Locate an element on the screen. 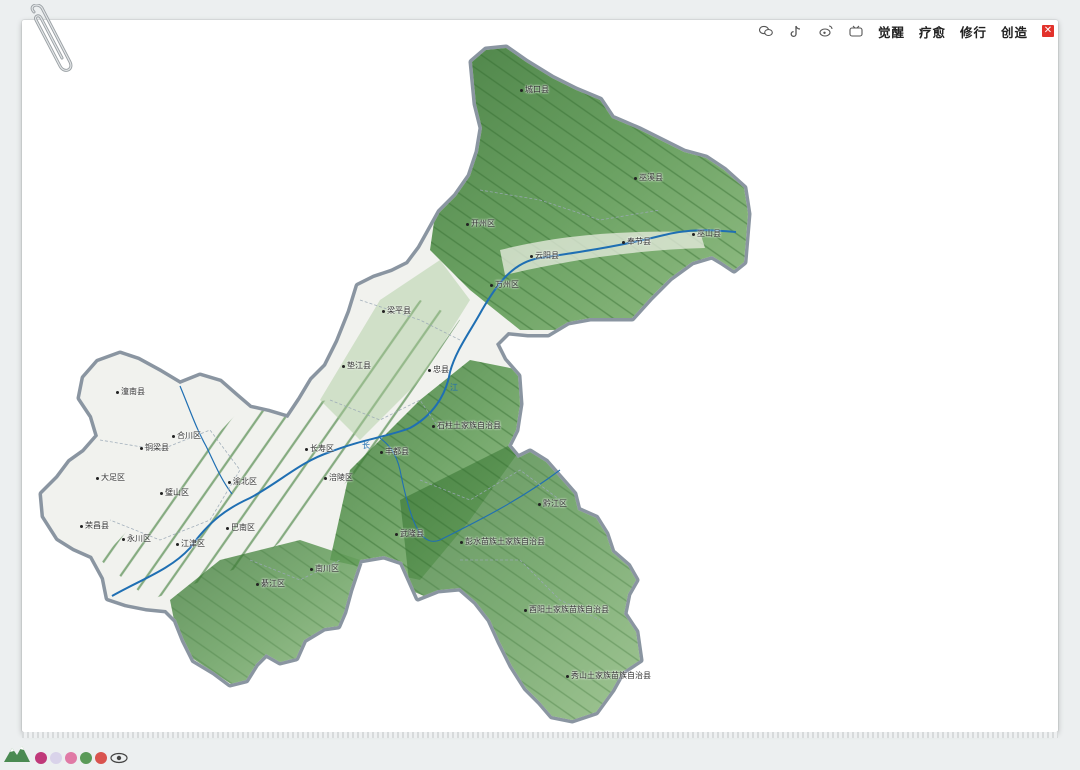 The width and height of the screenshot is (1080, 770). river-label-chang: 长 is located at coordinates (366, 445).